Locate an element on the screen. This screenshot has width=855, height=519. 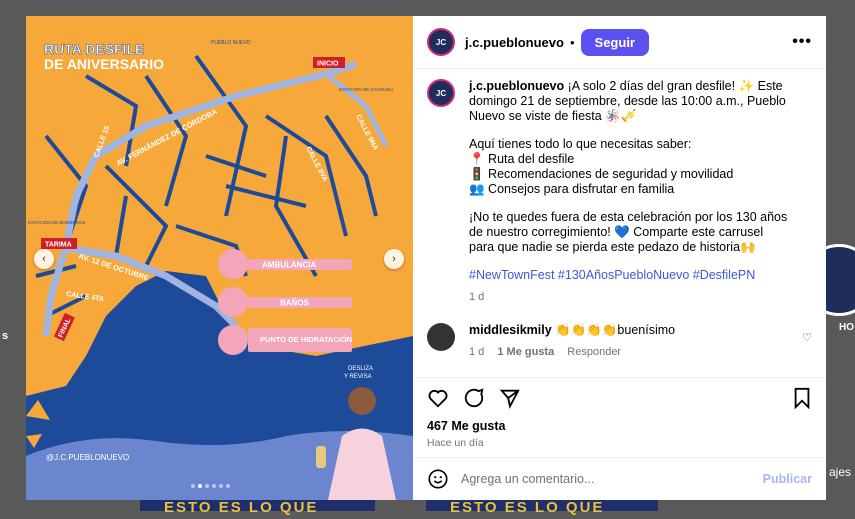
comment-likes: 1 Me gusta is located at coordinates (525, 352).